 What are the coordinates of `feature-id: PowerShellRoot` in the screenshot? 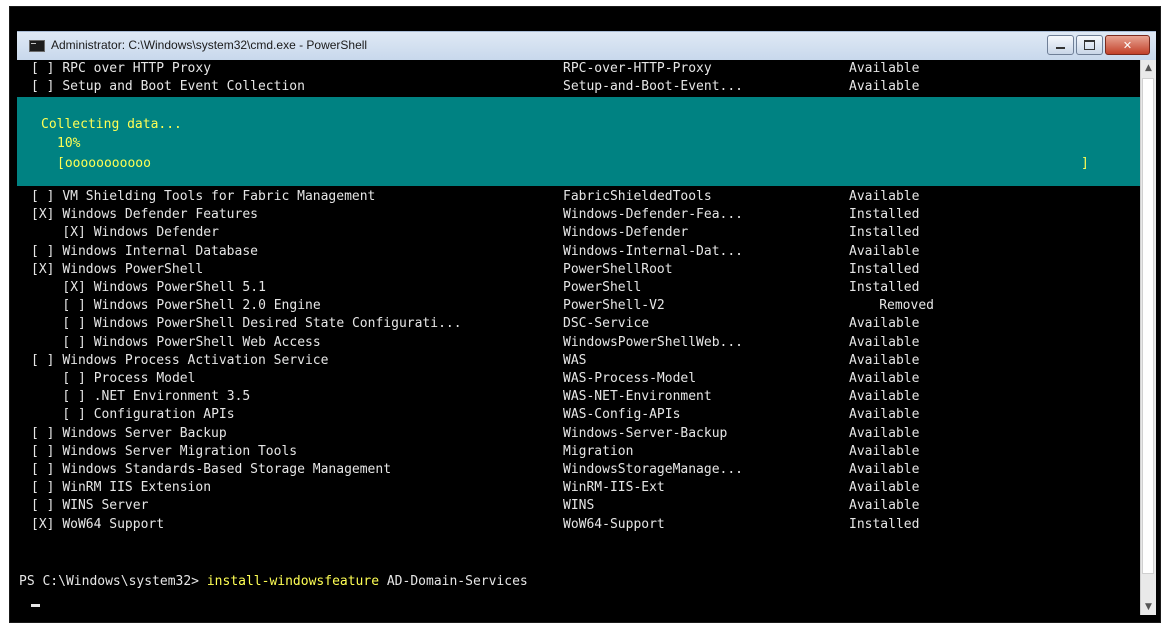 It's located at (618, 269).